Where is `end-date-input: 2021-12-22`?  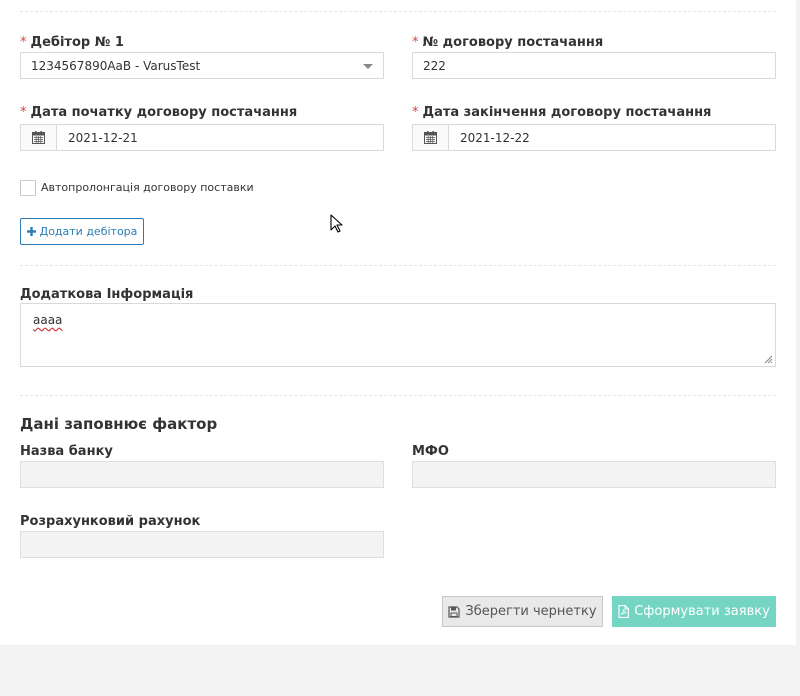 end-date-input: 2021-12-22 is located at coordinates (594, 137).